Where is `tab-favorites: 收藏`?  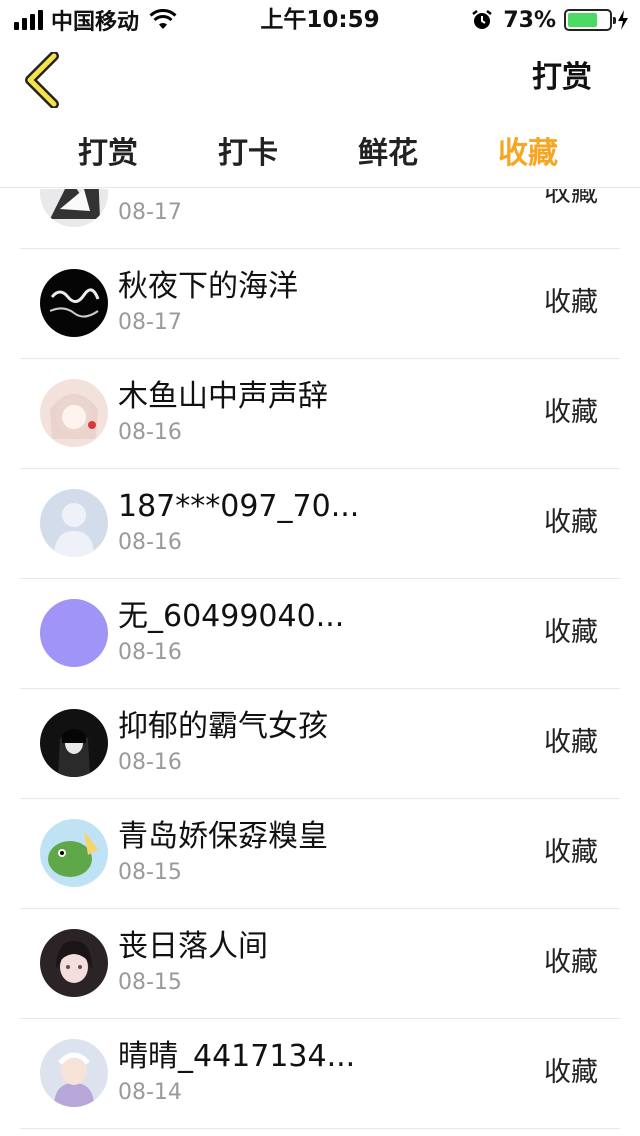 tab-favorites: 收藏 is located at coordinates (528, 154).